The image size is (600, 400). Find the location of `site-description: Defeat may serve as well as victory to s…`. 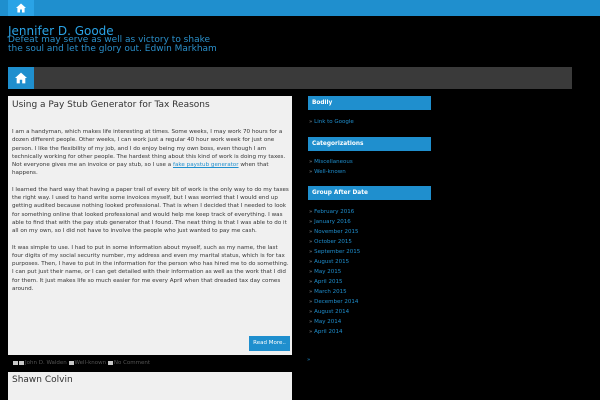

site-description: Defeat may serve as well as victory to s… is located at coordinates (112, 44).